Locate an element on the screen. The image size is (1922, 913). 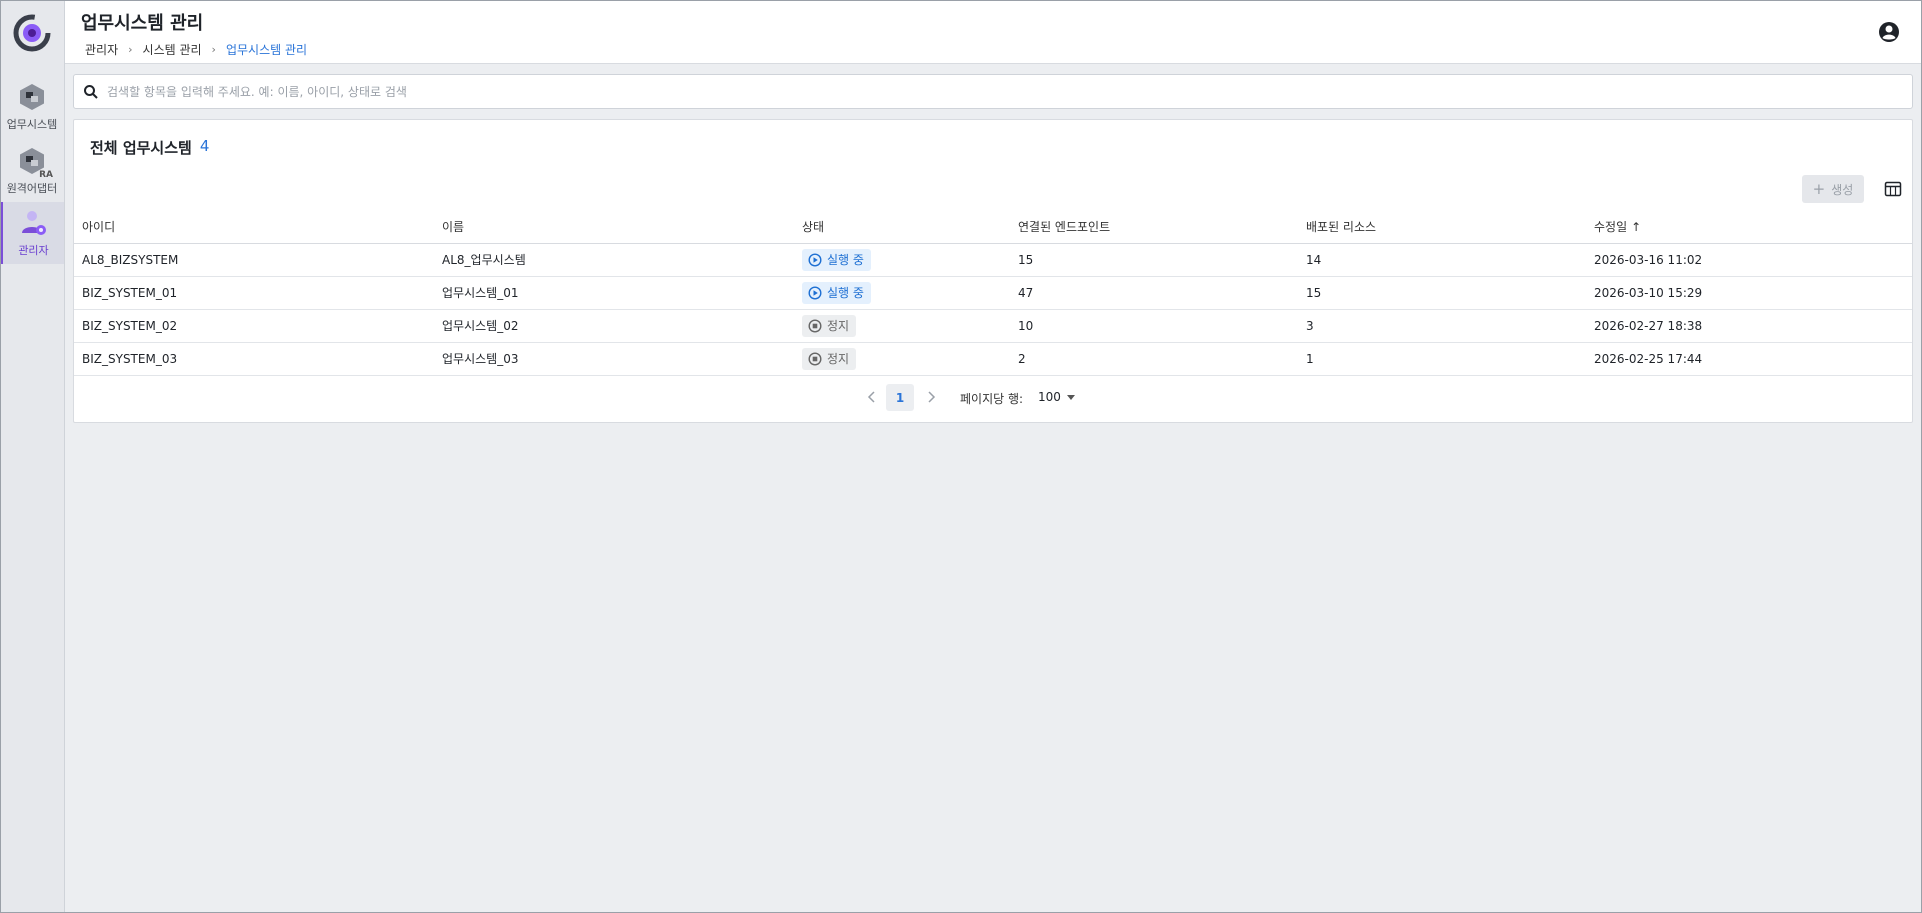
search-icon is located at coordinates (91, 91).